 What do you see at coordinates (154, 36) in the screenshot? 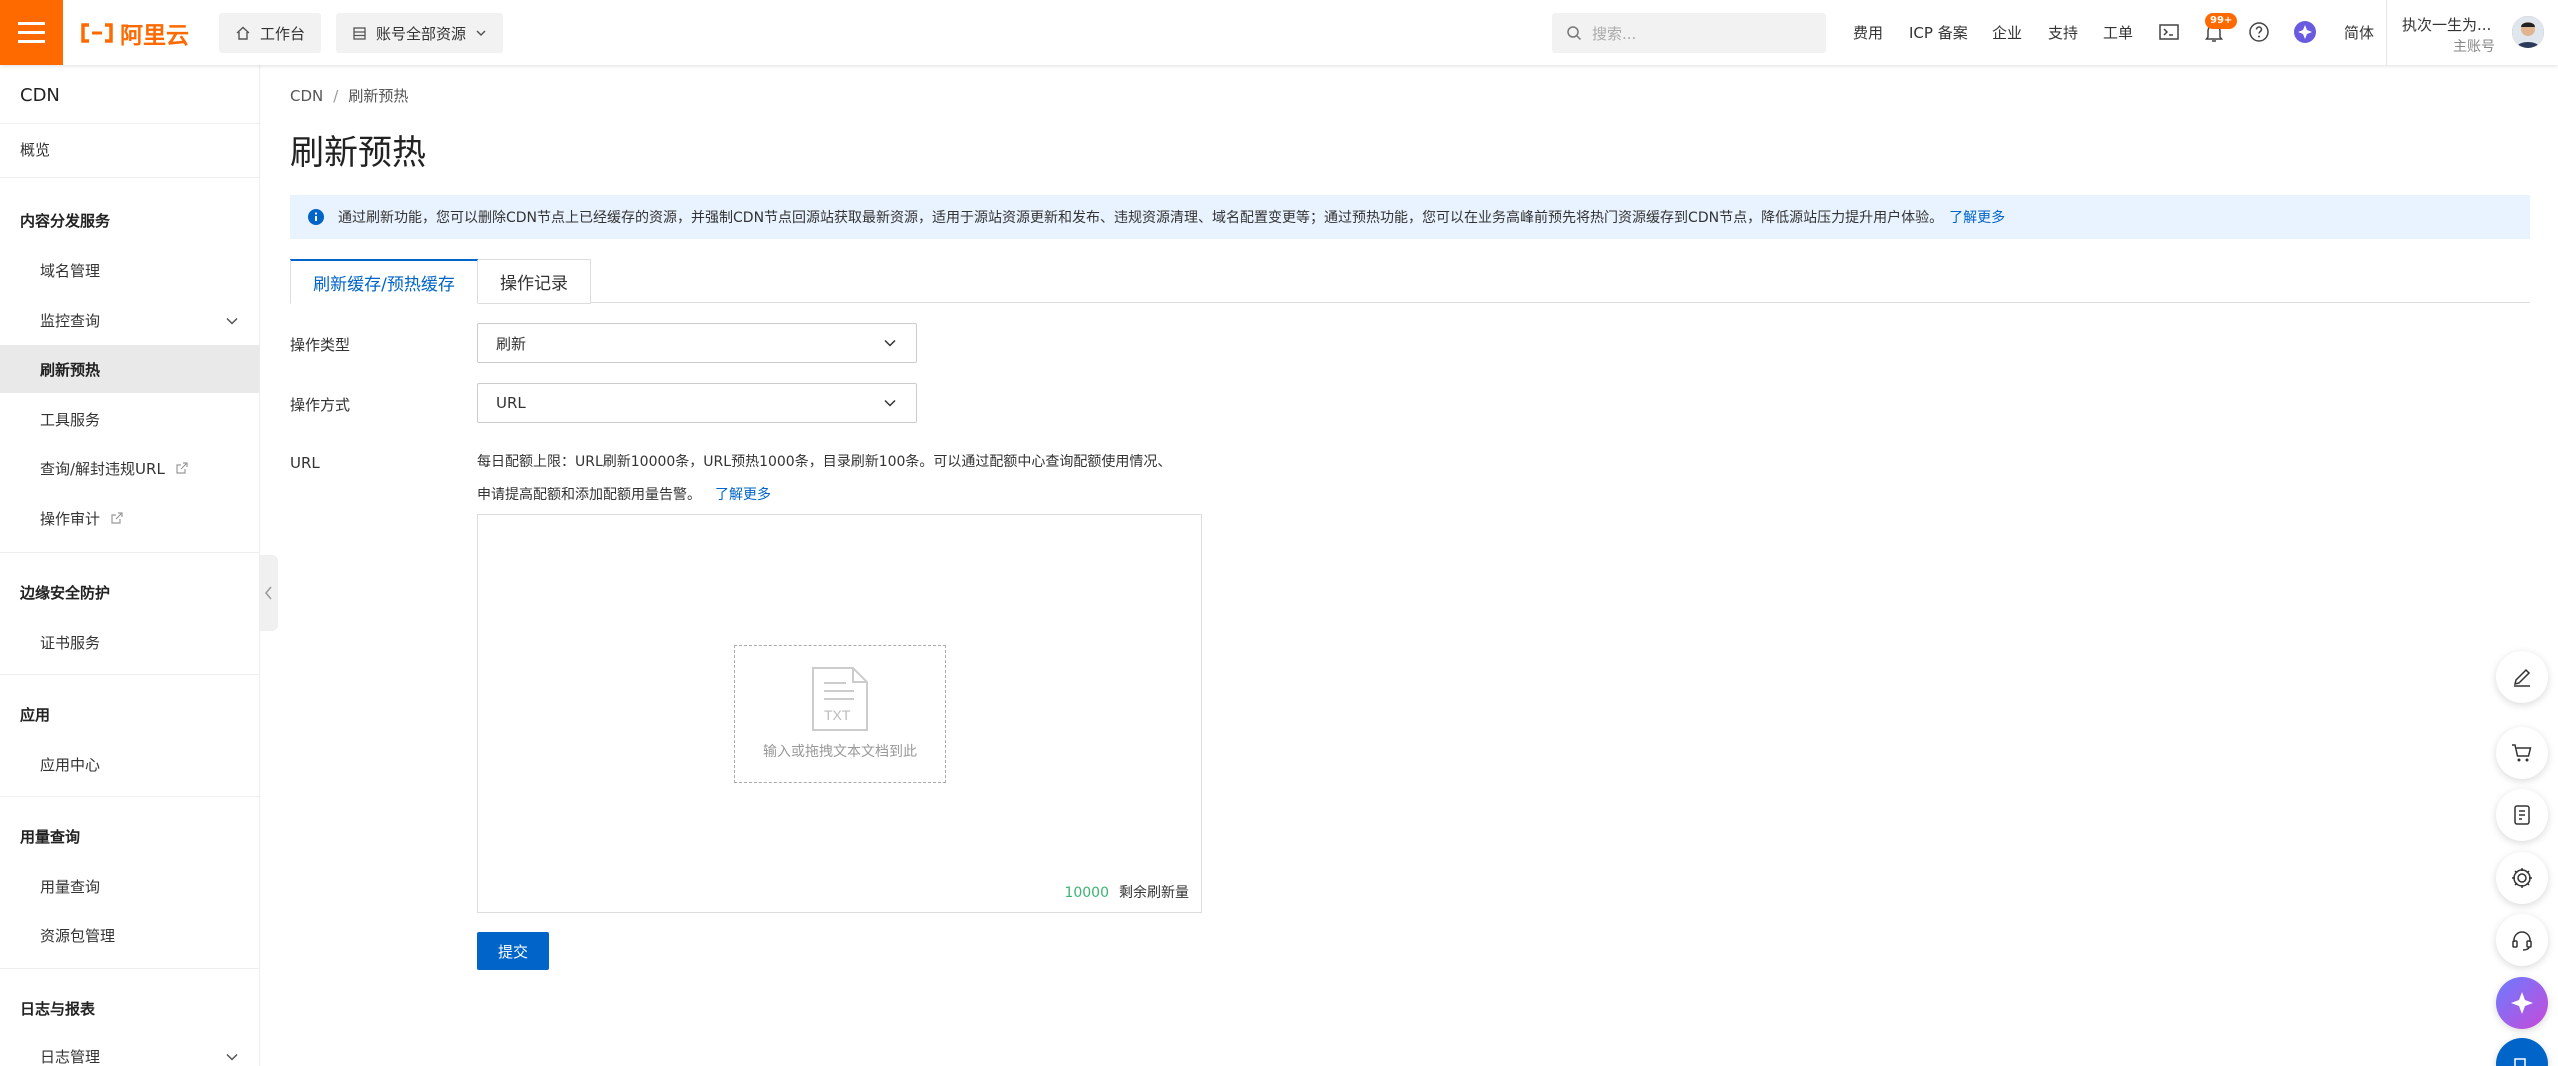
I see `logo-text: 阿里云` at bounding box center [154, 36].